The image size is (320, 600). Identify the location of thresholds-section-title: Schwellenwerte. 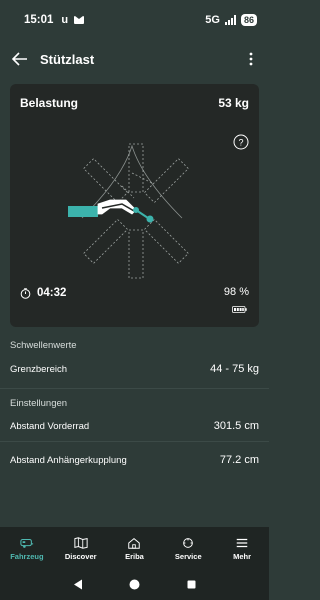
(43, 345).